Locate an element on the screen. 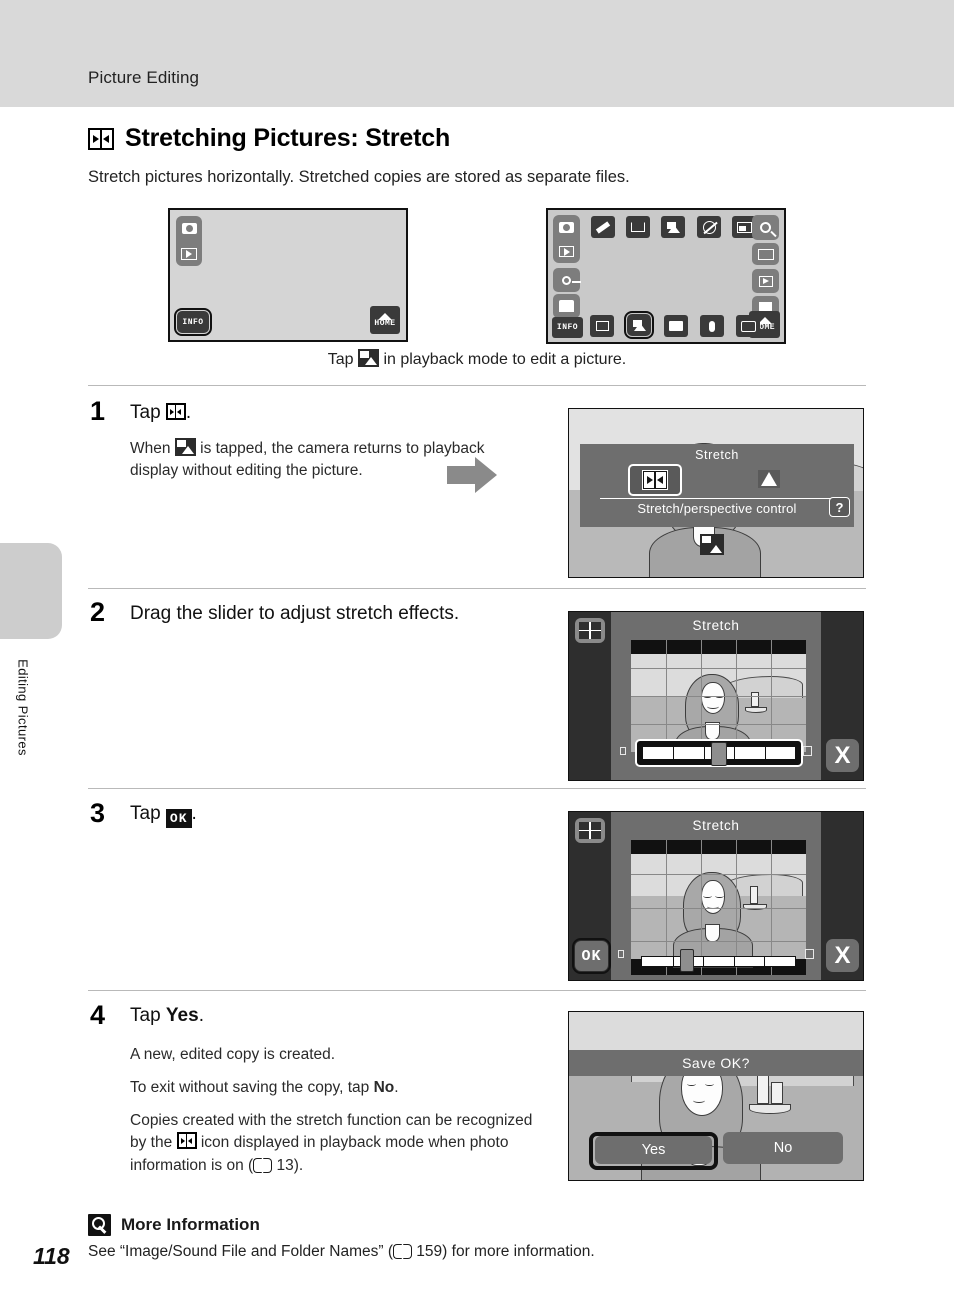 The width and height of the screenshot is (954, 1314). ok-button: OK is located at coordinates (591, 956).